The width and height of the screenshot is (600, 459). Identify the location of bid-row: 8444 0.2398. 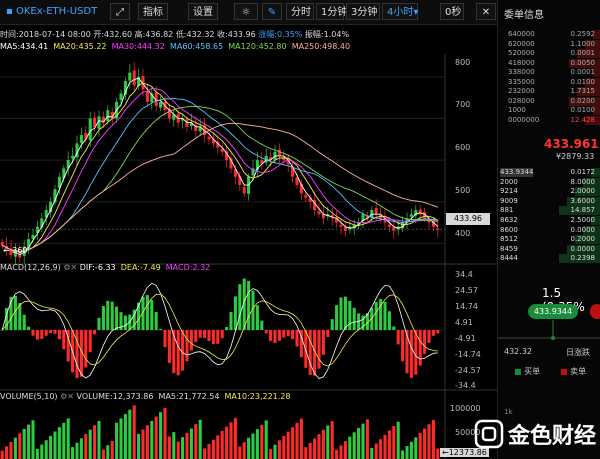
(549, 259).